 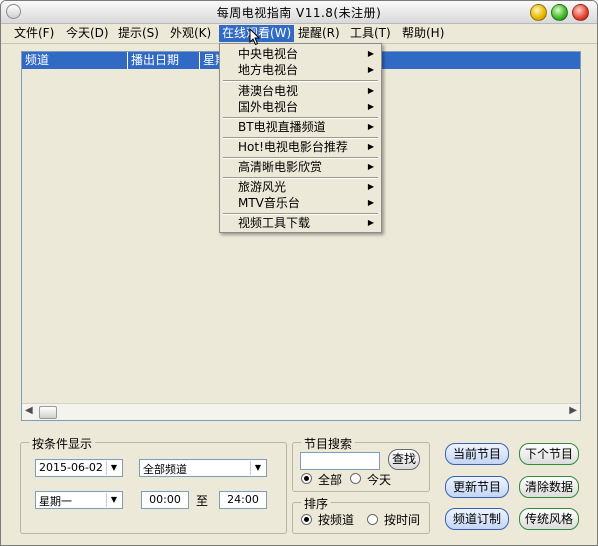 What do you see at coordinates (361, 514) in the screenshot?
I see `sort-group: 排序 按频道 按时间` at bounding box center [361, 514].